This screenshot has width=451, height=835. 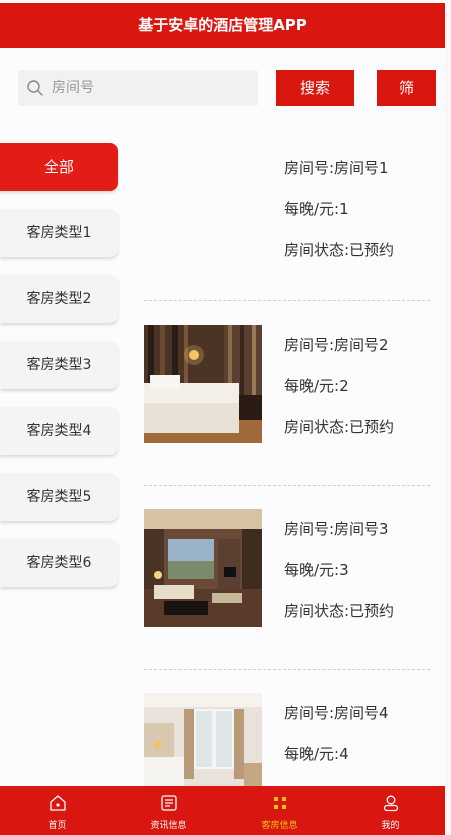 I want to click on news-icon, so click(x=169, y=803).